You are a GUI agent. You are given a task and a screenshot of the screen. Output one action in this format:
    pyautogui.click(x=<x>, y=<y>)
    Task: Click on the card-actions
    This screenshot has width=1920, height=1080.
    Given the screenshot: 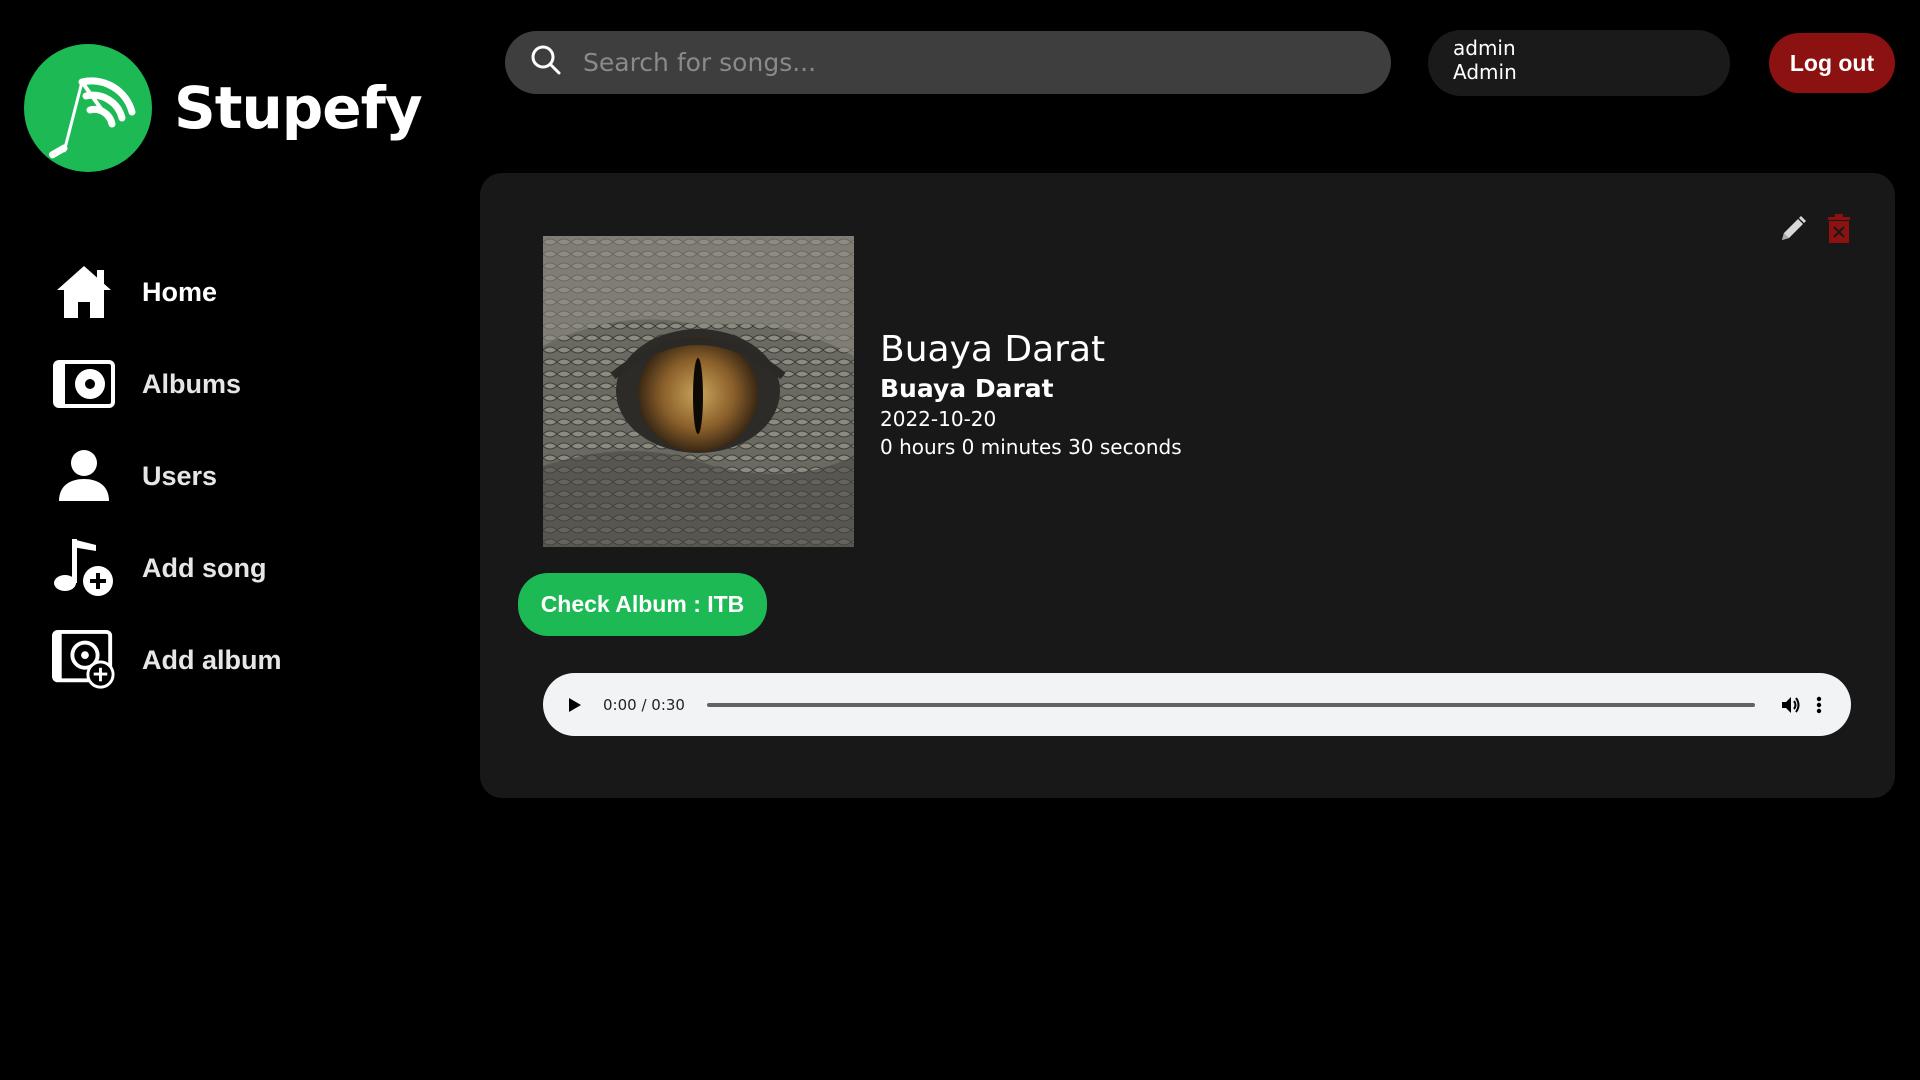 What is the action you would take?
    pyautogui.click(x=1816, y=229)
    